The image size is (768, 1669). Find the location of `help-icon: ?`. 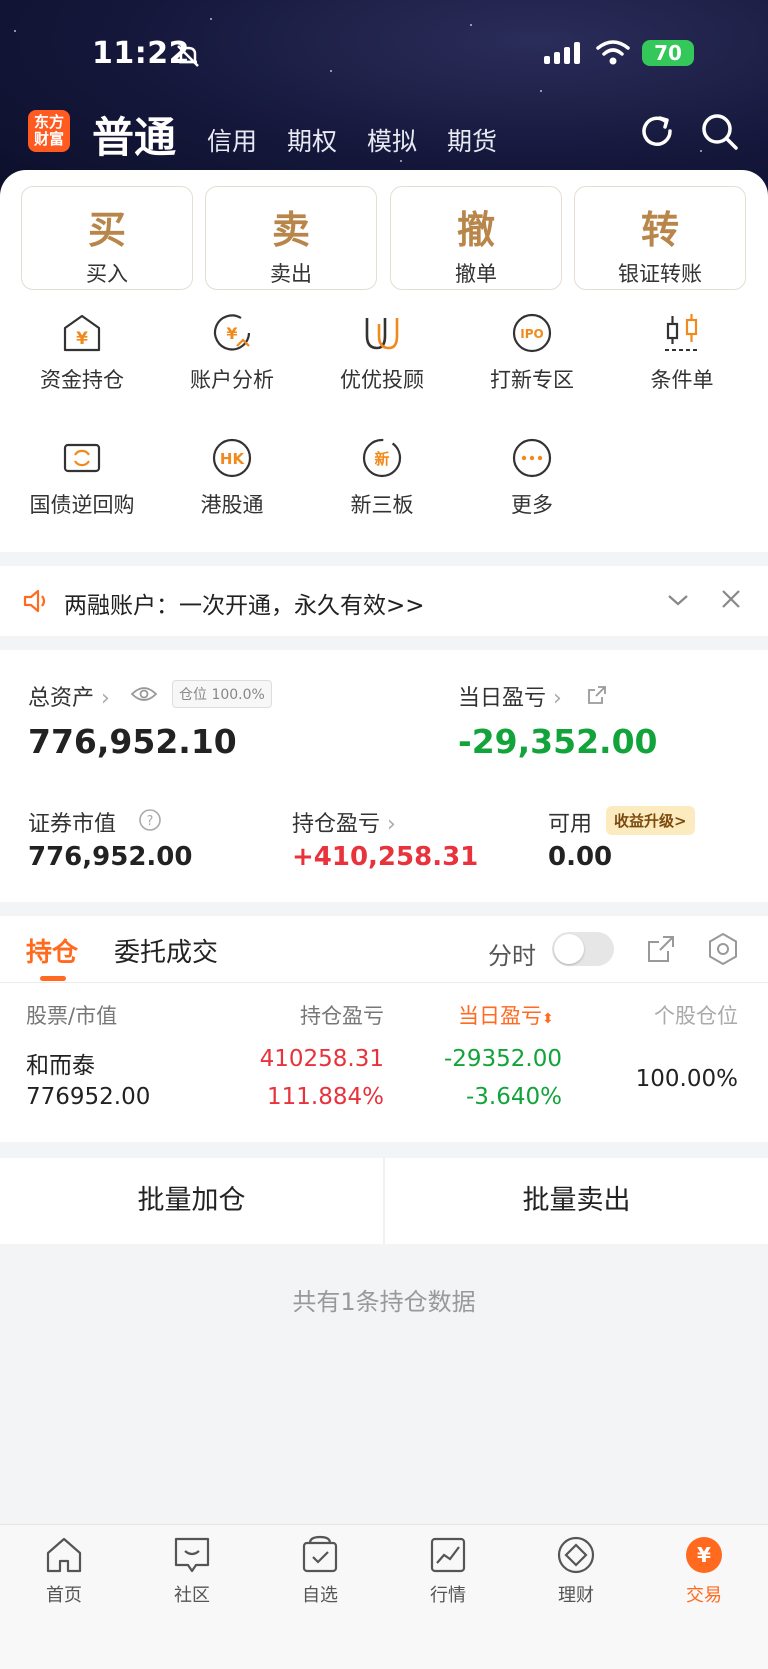

help-icon: ? is located at coordinates (150, 820).